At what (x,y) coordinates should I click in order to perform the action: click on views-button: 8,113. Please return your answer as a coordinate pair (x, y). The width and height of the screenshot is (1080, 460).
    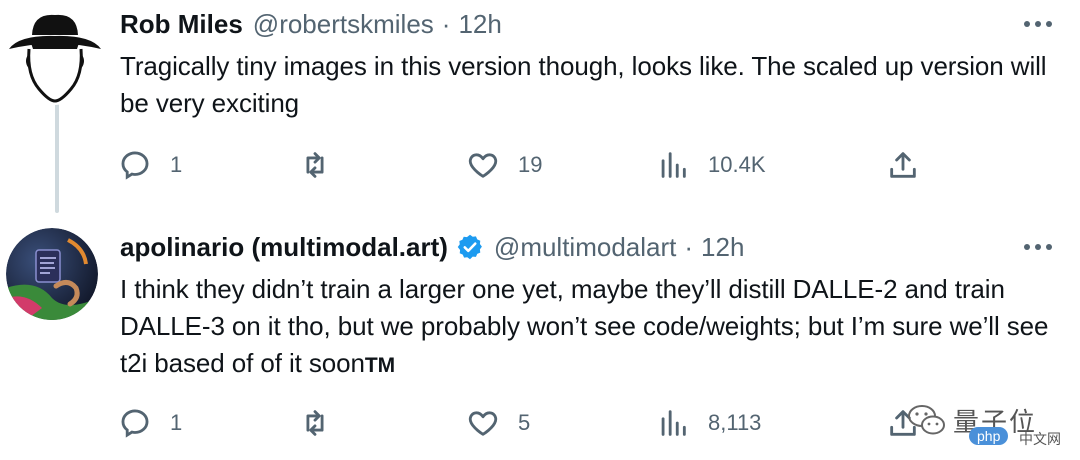
    Looking at the image, I should click on (708, 423).